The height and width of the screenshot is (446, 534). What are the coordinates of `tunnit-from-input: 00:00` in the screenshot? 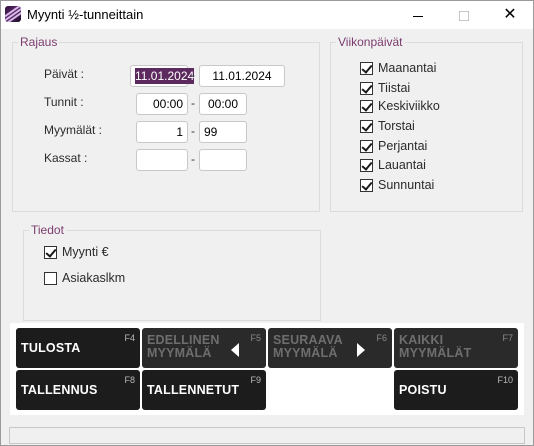 It's located at (162, 104).